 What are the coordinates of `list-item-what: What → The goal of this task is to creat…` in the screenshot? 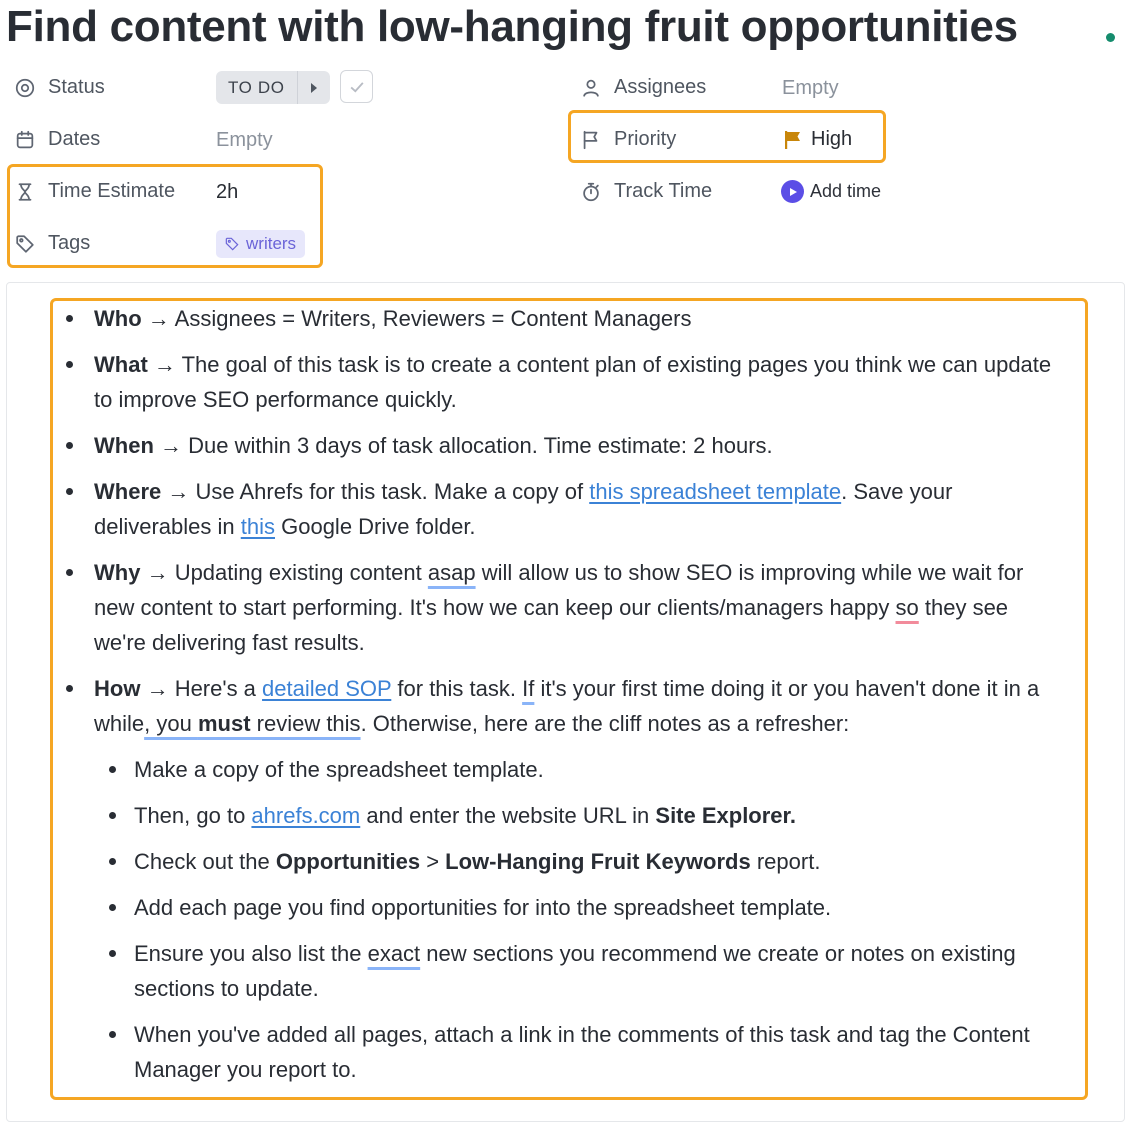 It's located at (558, 382).